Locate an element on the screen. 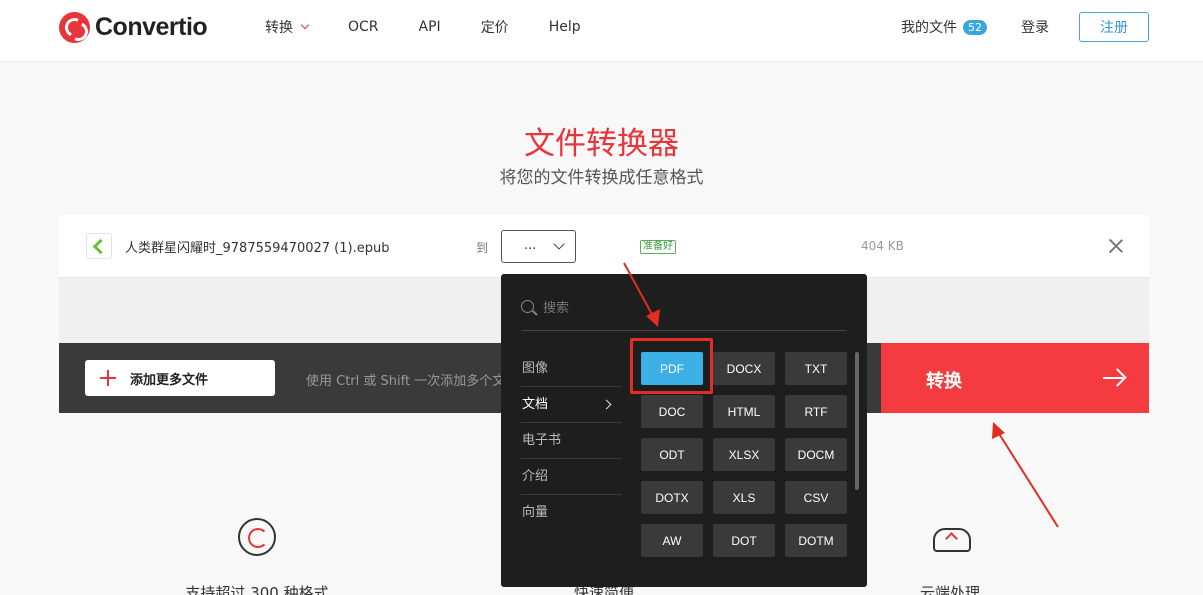 The width and height of the screenshot is (1203, 595). plus-icon is located at coordinates (108, 378).